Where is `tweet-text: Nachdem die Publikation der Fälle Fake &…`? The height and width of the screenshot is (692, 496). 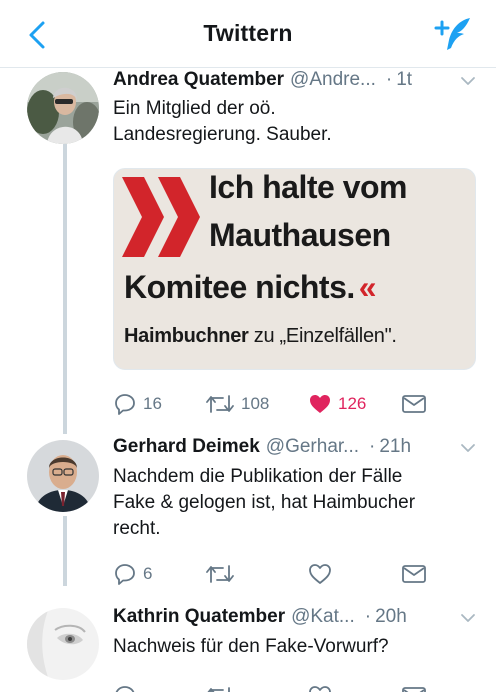 tweet-text: Nachdem die Publikation der Fälle Fake &… is located at coordinates (294, 503).